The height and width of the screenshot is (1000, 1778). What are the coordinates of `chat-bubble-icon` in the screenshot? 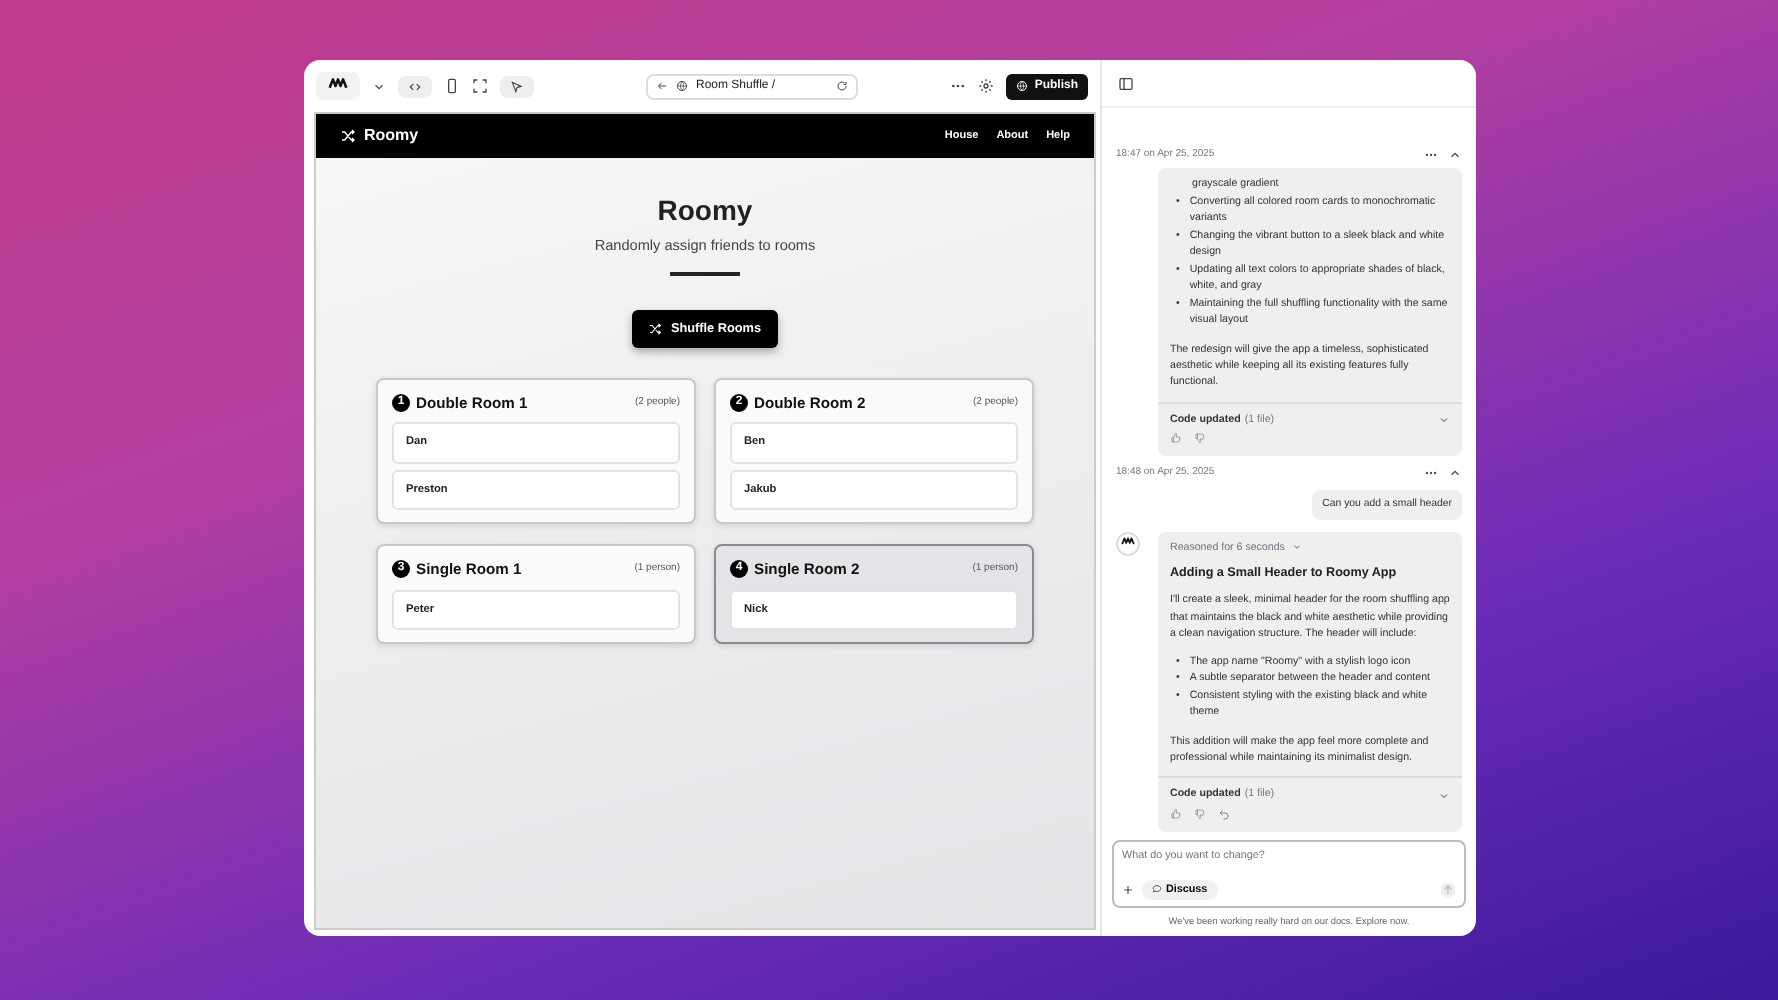 It's located at (1157, 889).